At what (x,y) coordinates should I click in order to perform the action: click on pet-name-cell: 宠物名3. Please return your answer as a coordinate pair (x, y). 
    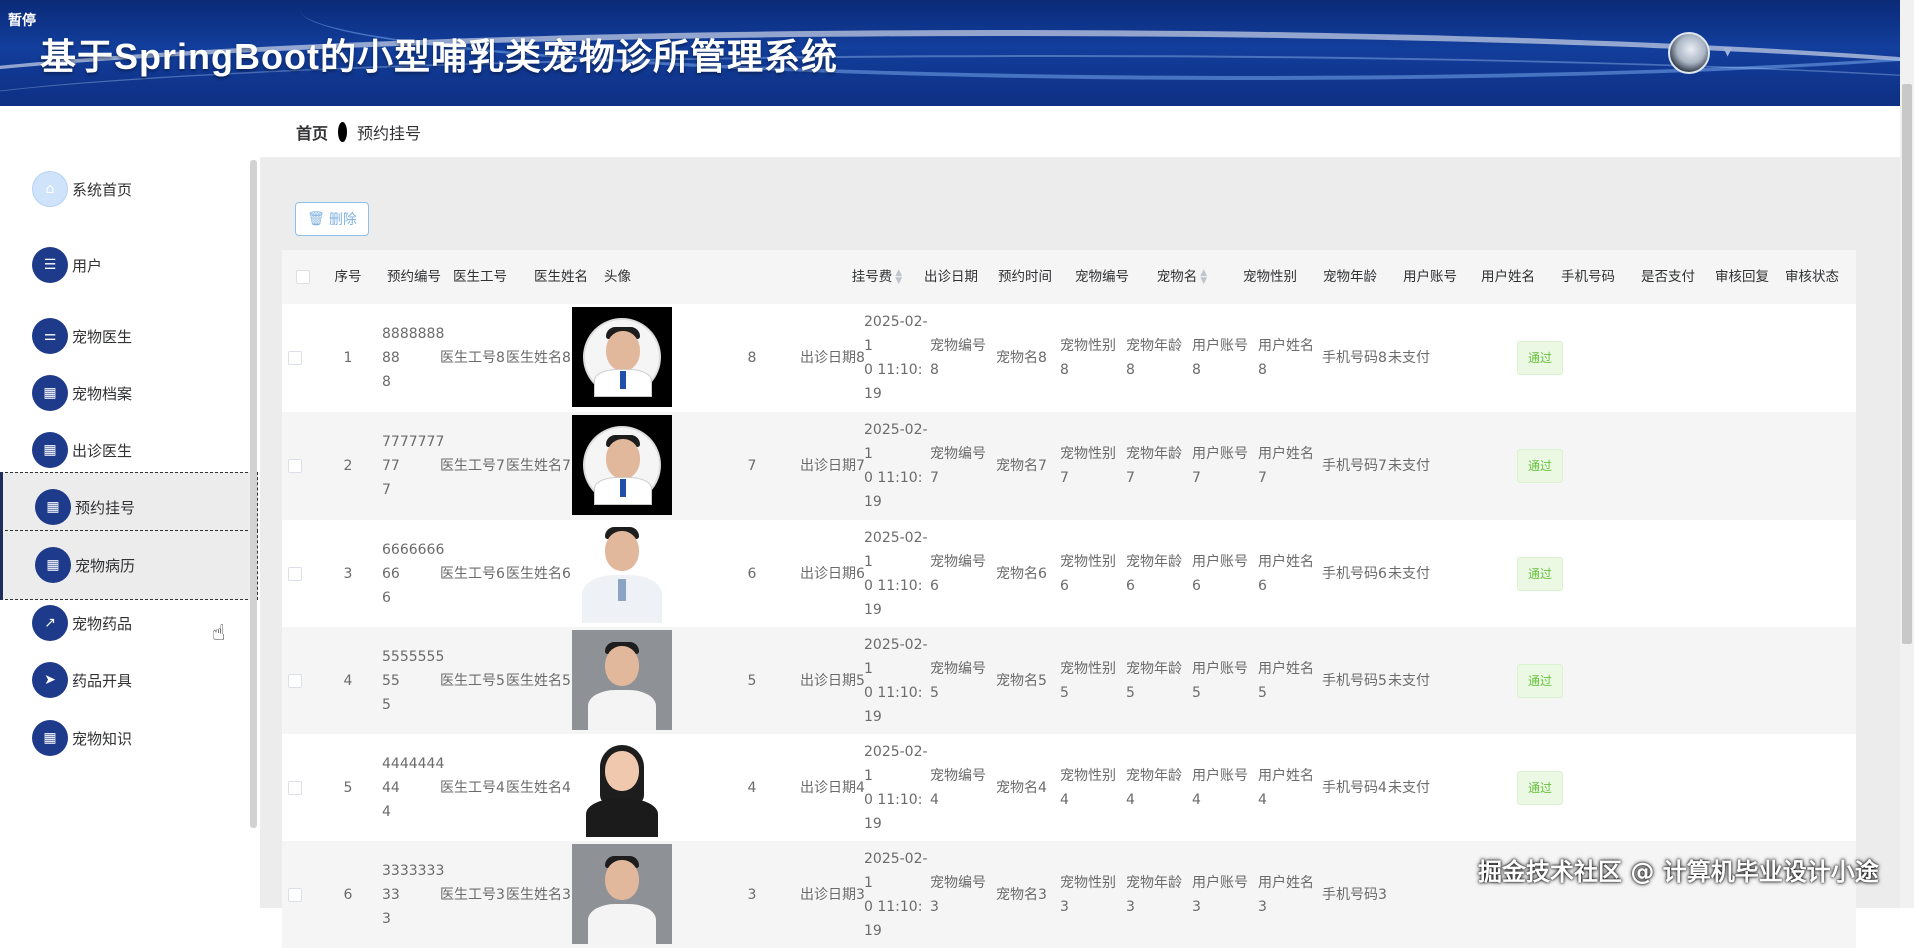
    Looking at the image, I should click on (1026, 894).